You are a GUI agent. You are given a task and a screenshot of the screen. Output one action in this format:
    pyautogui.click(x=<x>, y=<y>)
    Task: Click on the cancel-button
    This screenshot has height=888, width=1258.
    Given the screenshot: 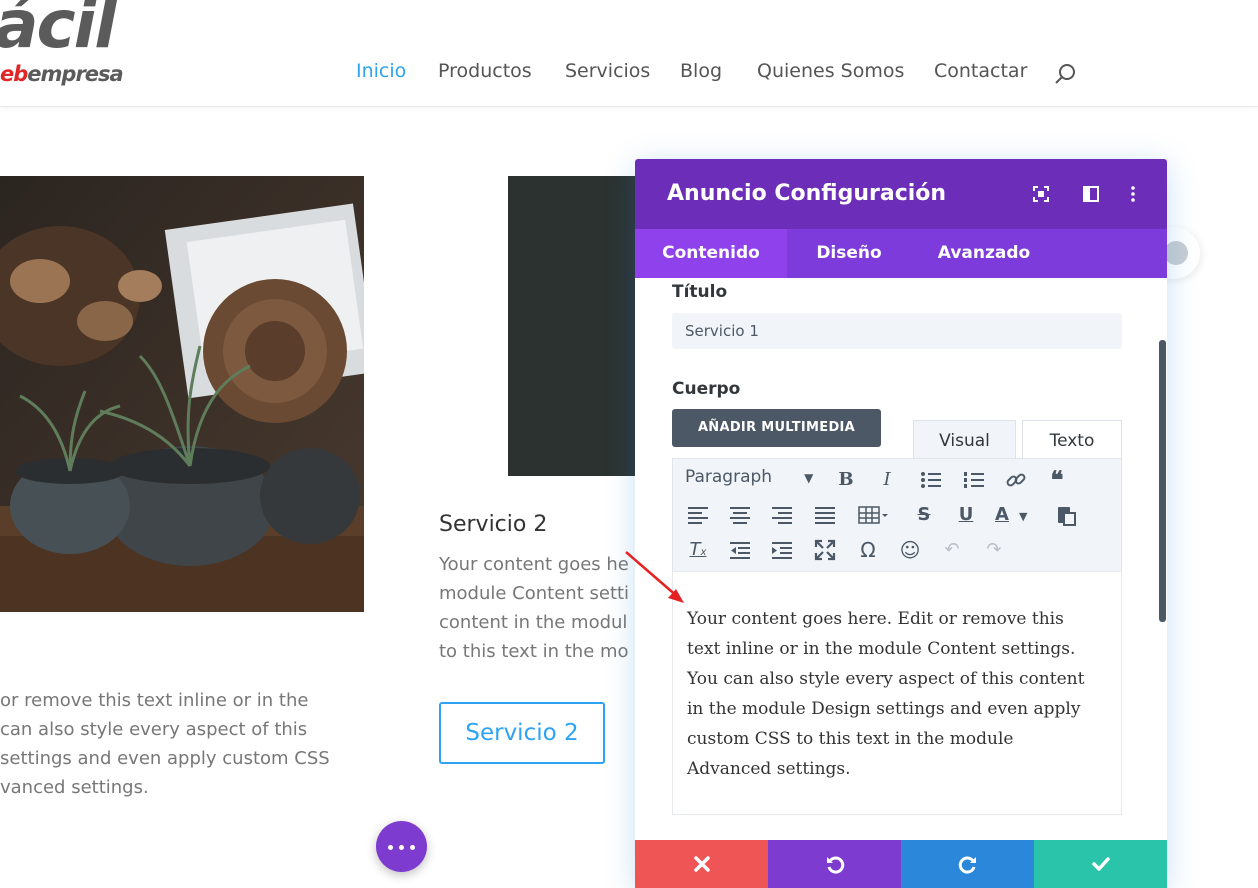 What is the action you would take?
    pyautogui.click(x=701, y=864)
    